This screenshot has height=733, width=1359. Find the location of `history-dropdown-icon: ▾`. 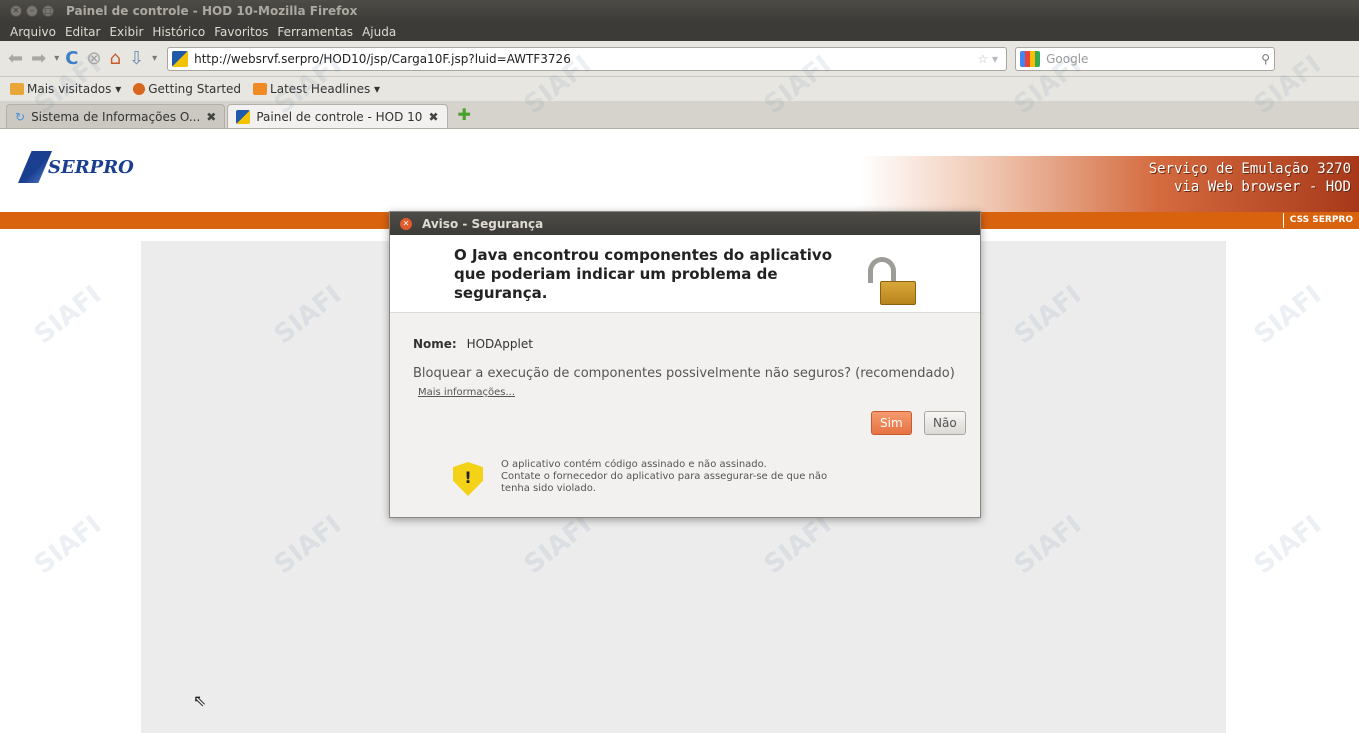

history-dropdown-icon: ▾ is located at coordinates (56, 58).